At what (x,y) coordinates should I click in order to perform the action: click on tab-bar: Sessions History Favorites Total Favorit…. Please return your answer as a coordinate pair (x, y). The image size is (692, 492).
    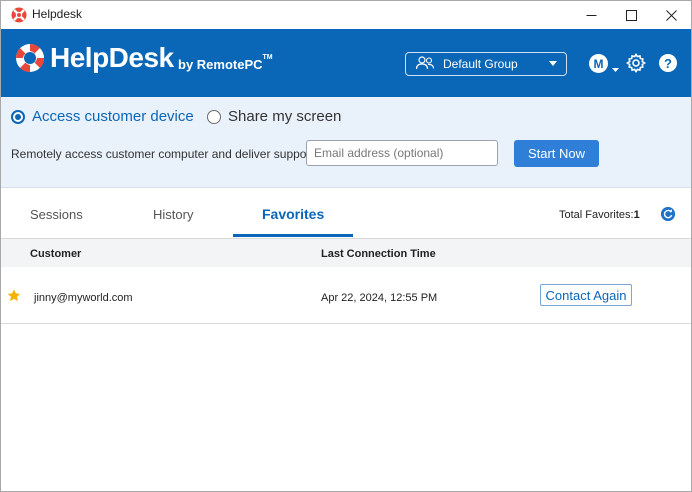
    Looking at the image, I should click on (346, 213).